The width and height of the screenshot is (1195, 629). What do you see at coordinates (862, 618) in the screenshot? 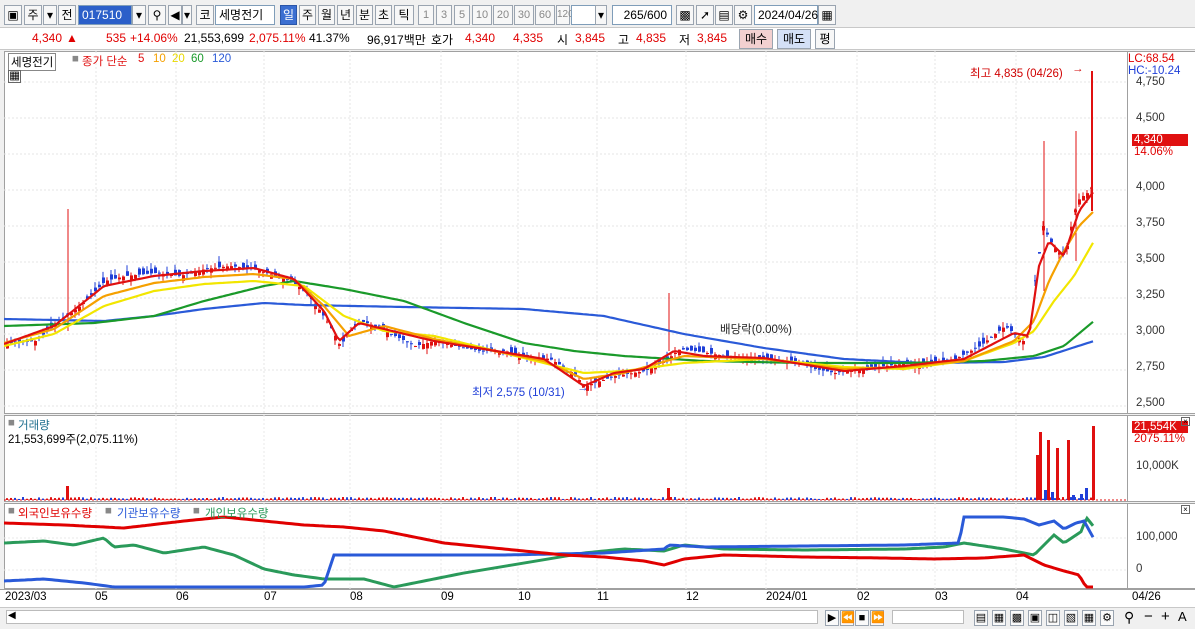
I see `stop-icon: ■` at bounding box center [862, 618].